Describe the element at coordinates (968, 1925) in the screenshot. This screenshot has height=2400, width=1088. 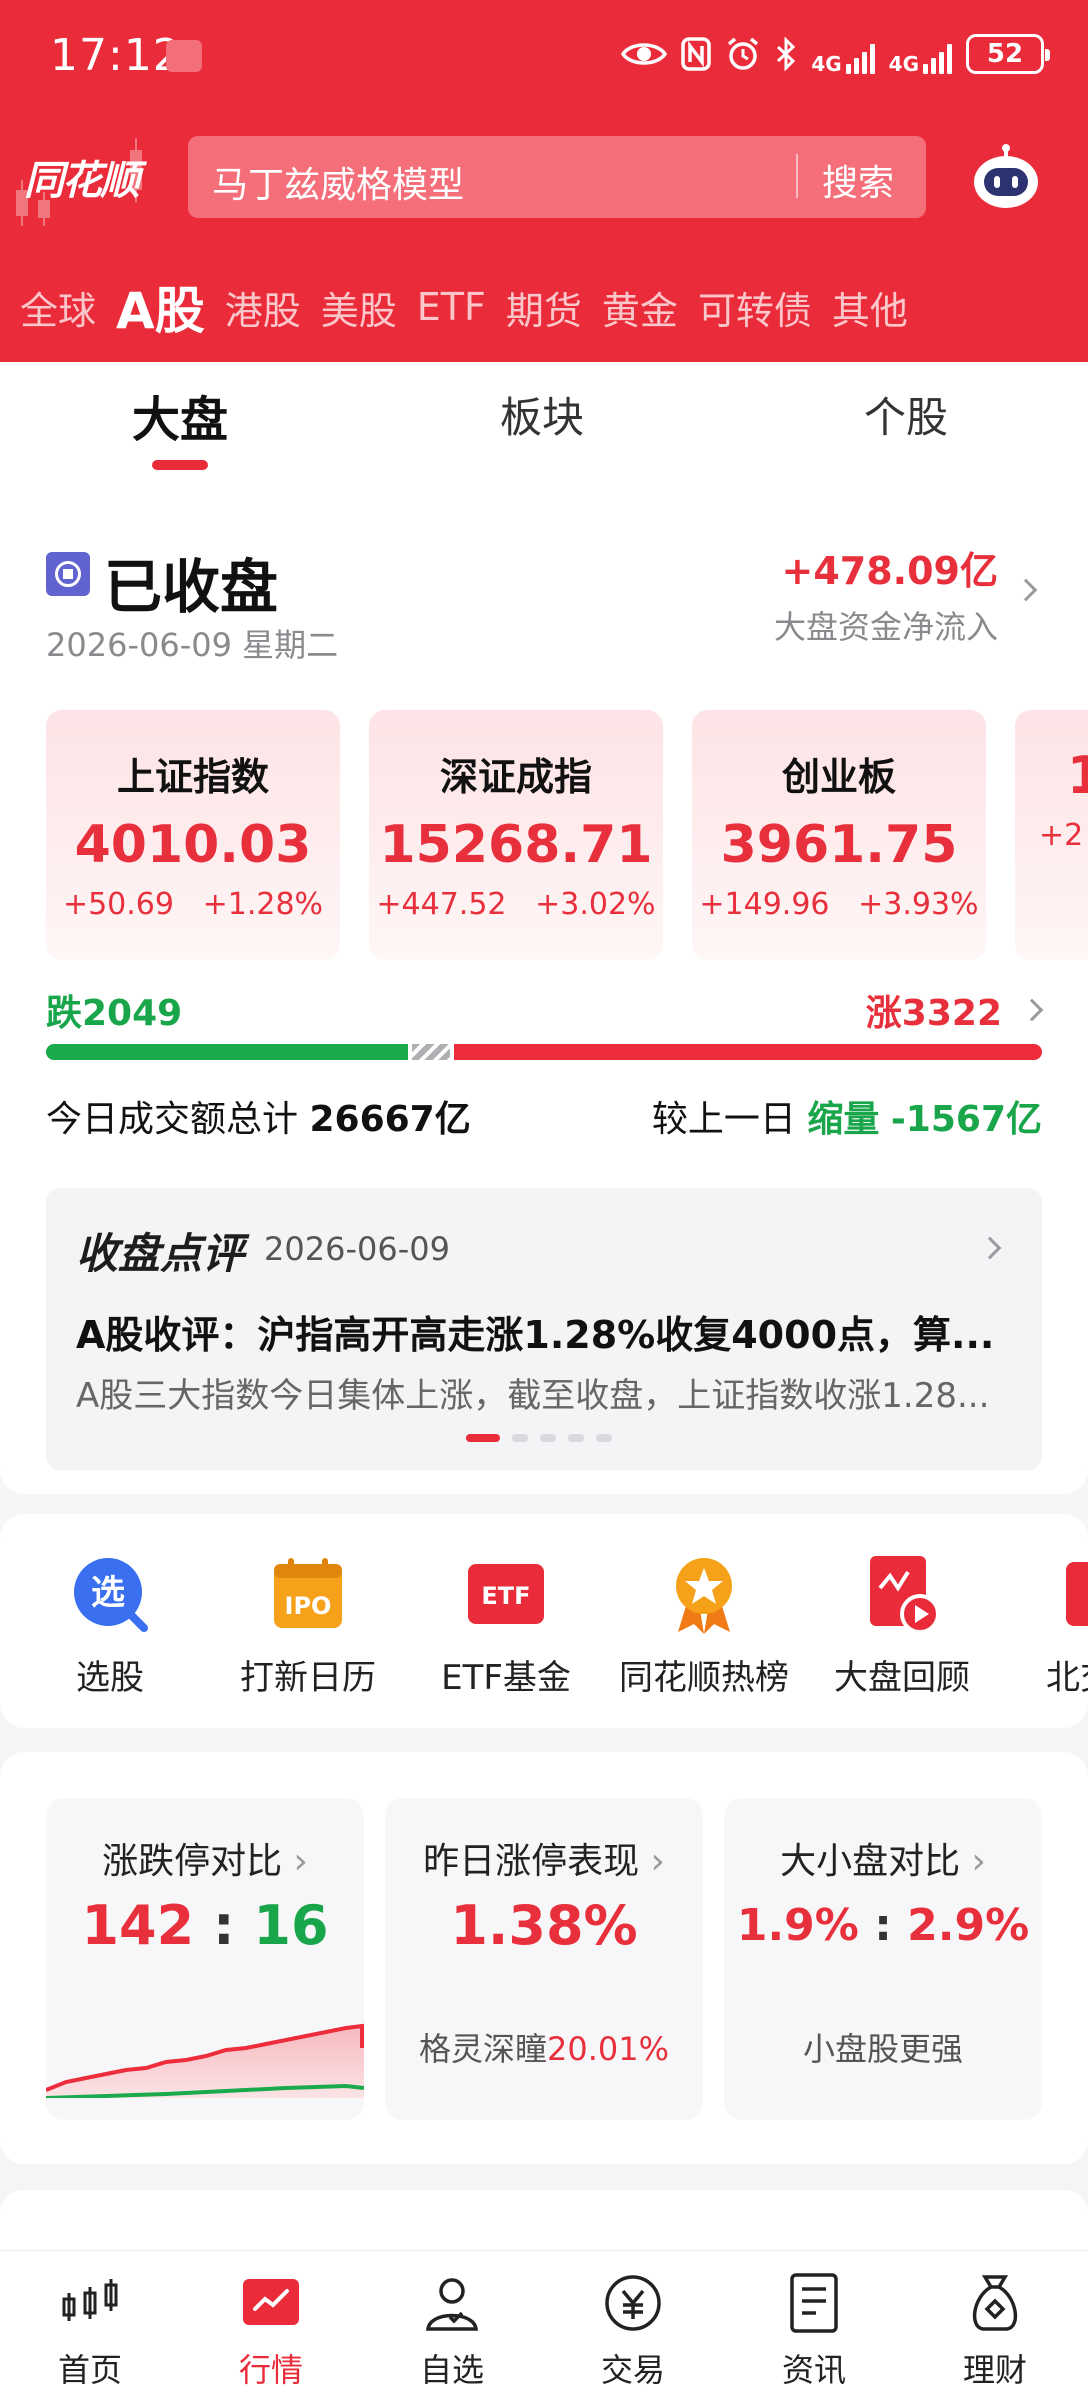
I see `small-cap-change: 2.9%` at that location.